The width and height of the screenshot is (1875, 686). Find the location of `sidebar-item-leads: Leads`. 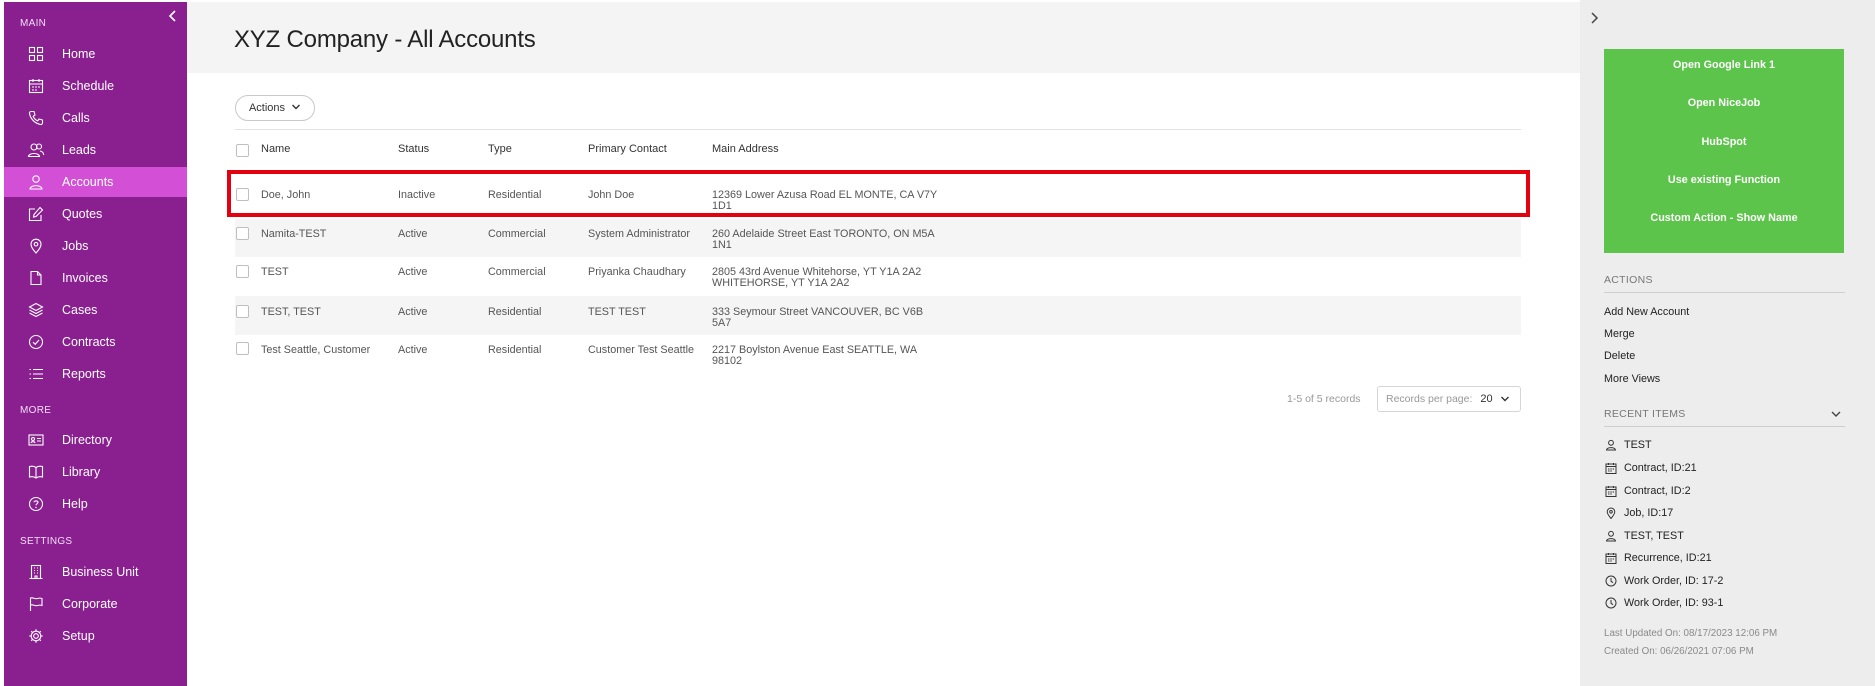

sidebar-item-leads: Leads is located at coordinates (95, 150).